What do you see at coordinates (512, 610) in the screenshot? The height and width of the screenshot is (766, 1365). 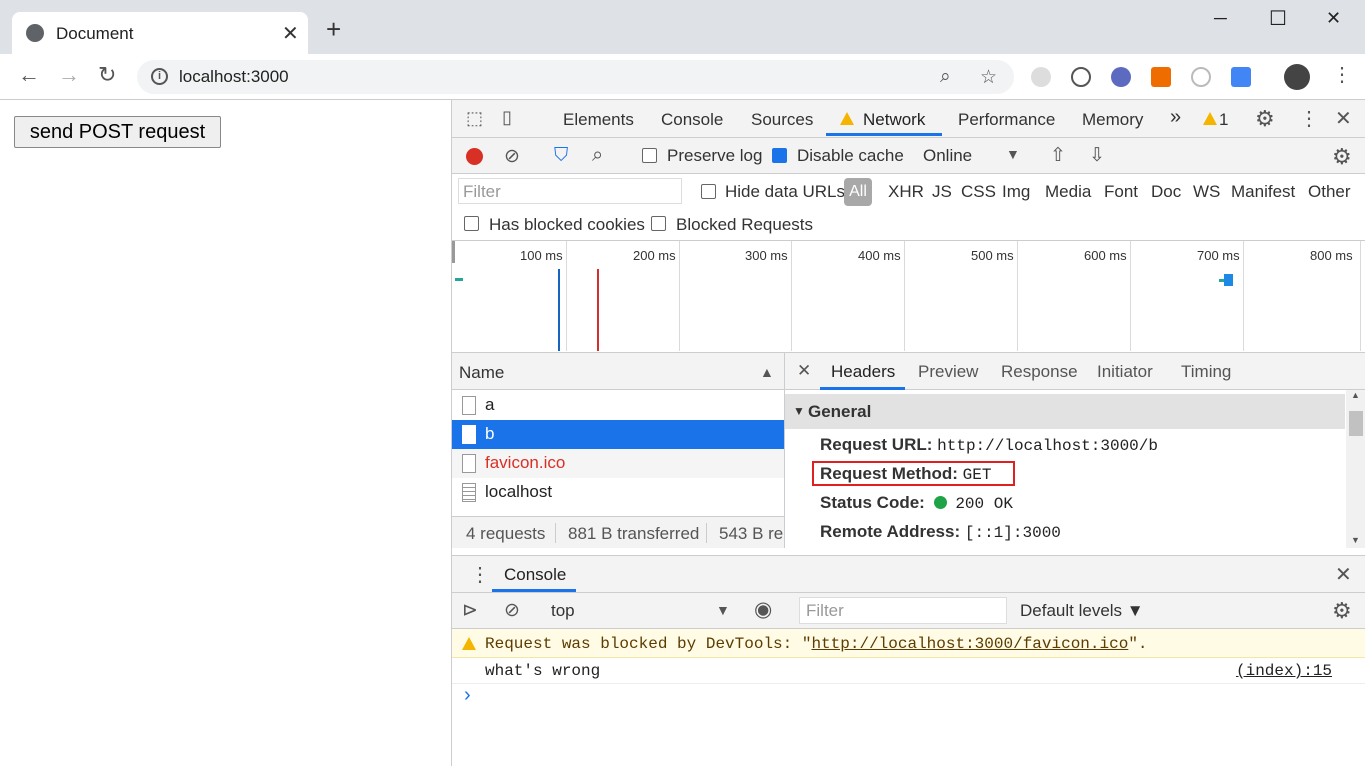 I see `clear-console-icon: ⊘` at bounding box center [512, 610].